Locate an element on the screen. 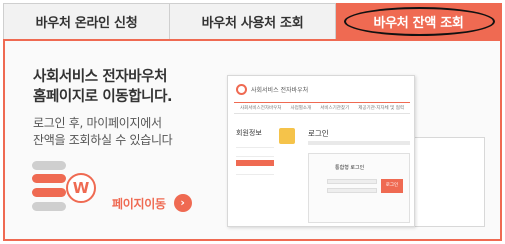  preview-sidebar: 회원정보 is located at coordinates (255, 151).